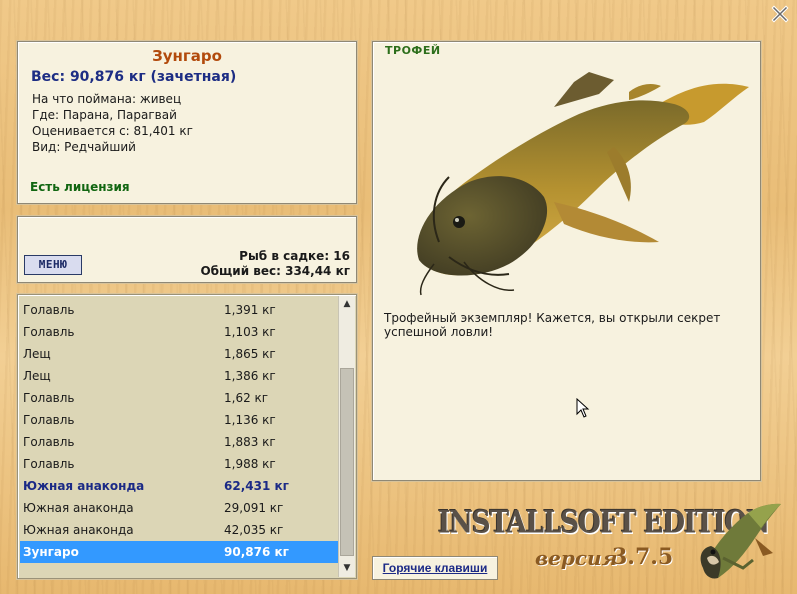 The width and height of the screenshot is (797, 594). I want to click on list-item: Южная анаконда 29,091 кг, so click(179, 508).